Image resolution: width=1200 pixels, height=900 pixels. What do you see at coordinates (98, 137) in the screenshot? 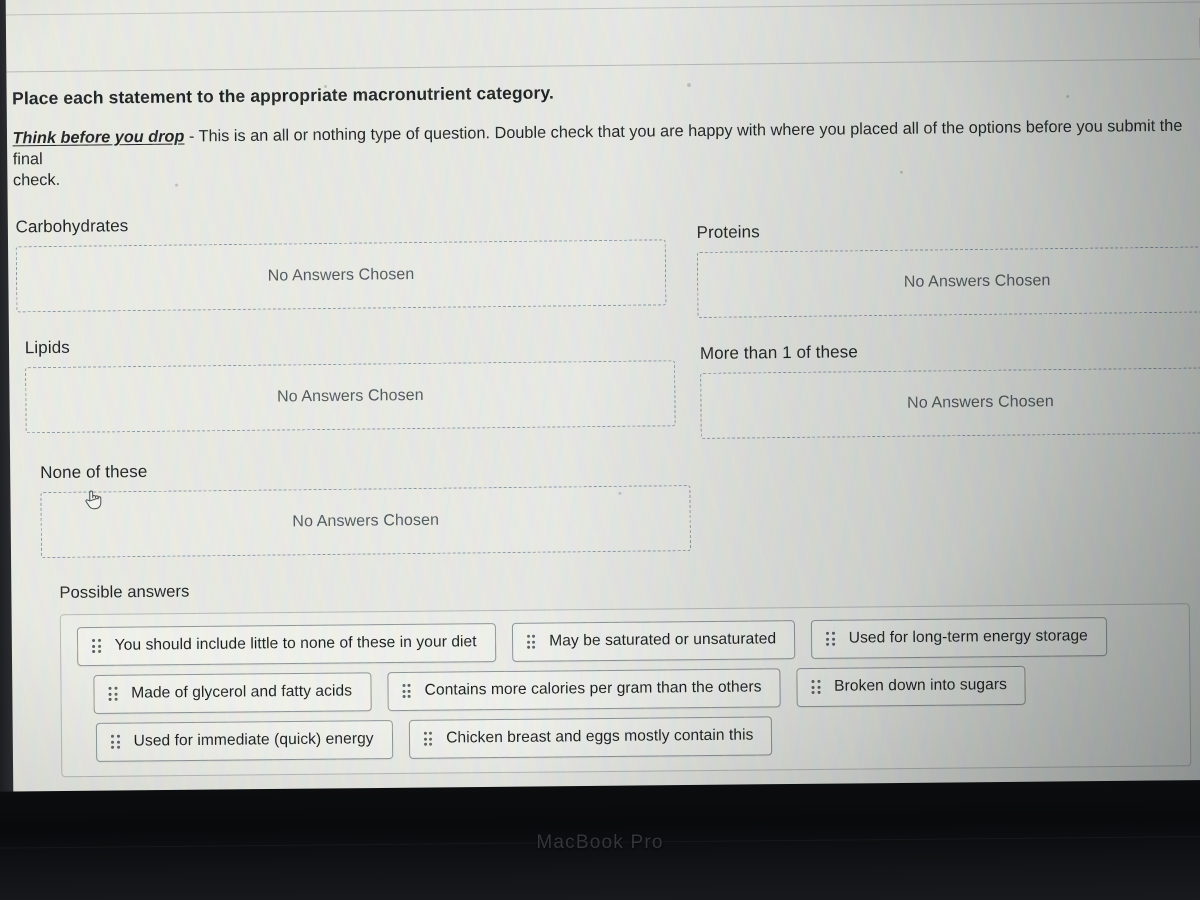
I see `warning-emphasis: Think before you drop` at bounding box center [98, 137].